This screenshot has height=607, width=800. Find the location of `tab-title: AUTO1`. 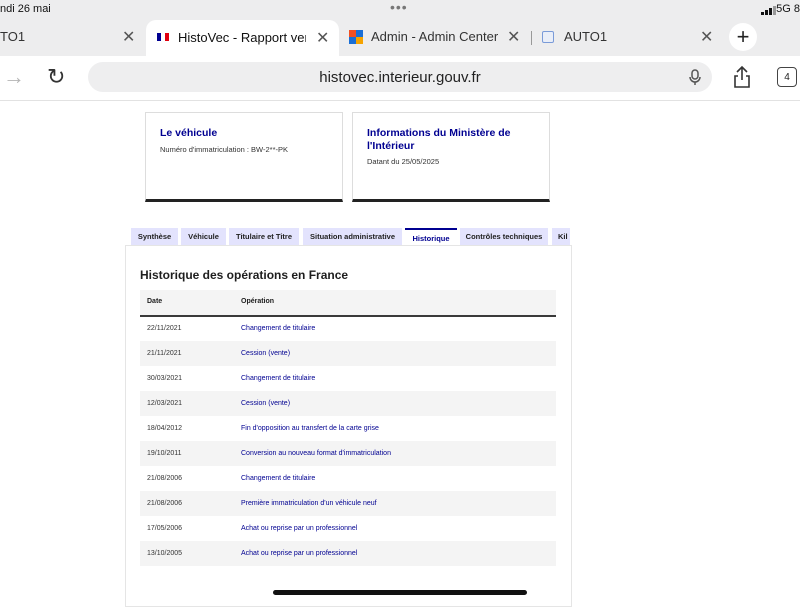

tab-title: AUTO1 is located at coordinates (586, 36).